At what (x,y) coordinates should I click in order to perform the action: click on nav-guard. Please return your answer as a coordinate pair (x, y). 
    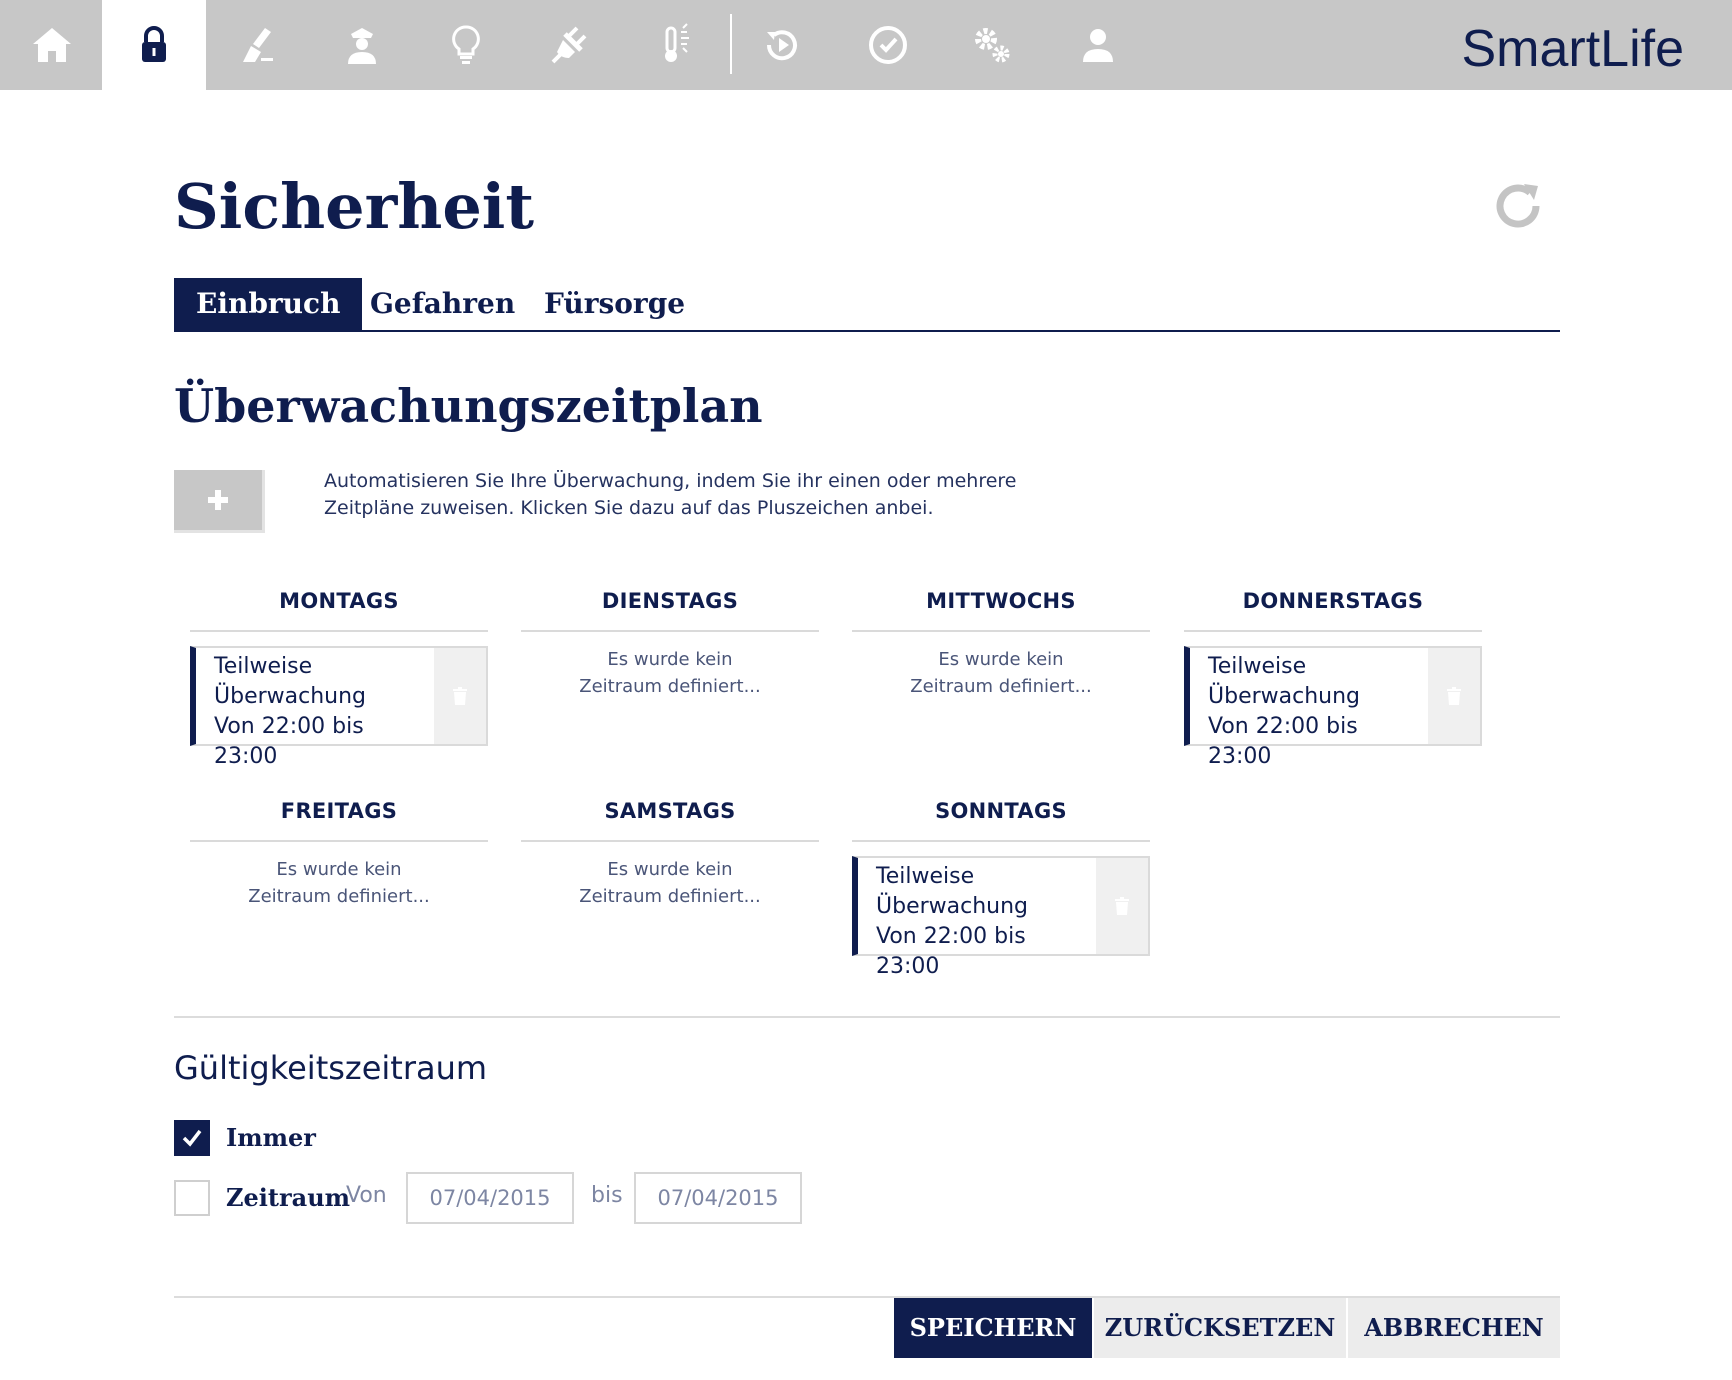
    Looking at the image, I should click on (362, 45).